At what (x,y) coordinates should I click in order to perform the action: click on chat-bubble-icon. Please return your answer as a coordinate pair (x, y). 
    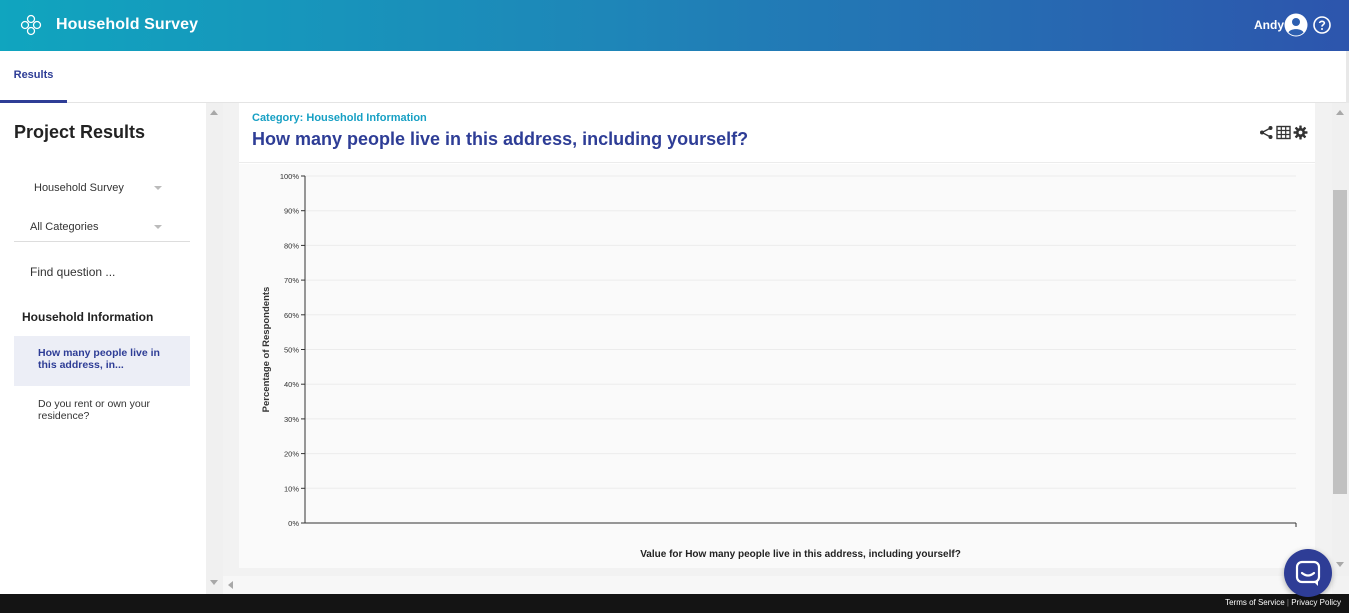
    Looking at the image, I should click on (1308, 573).